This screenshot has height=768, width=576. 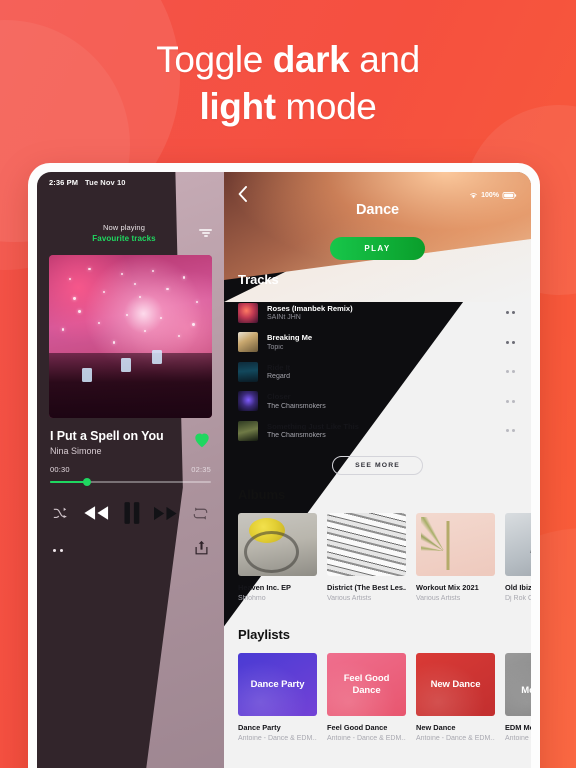 What do you see at coordinates (202, 440) in the screenshot?
I see `heart-icon` at bounding box center [202, 440].